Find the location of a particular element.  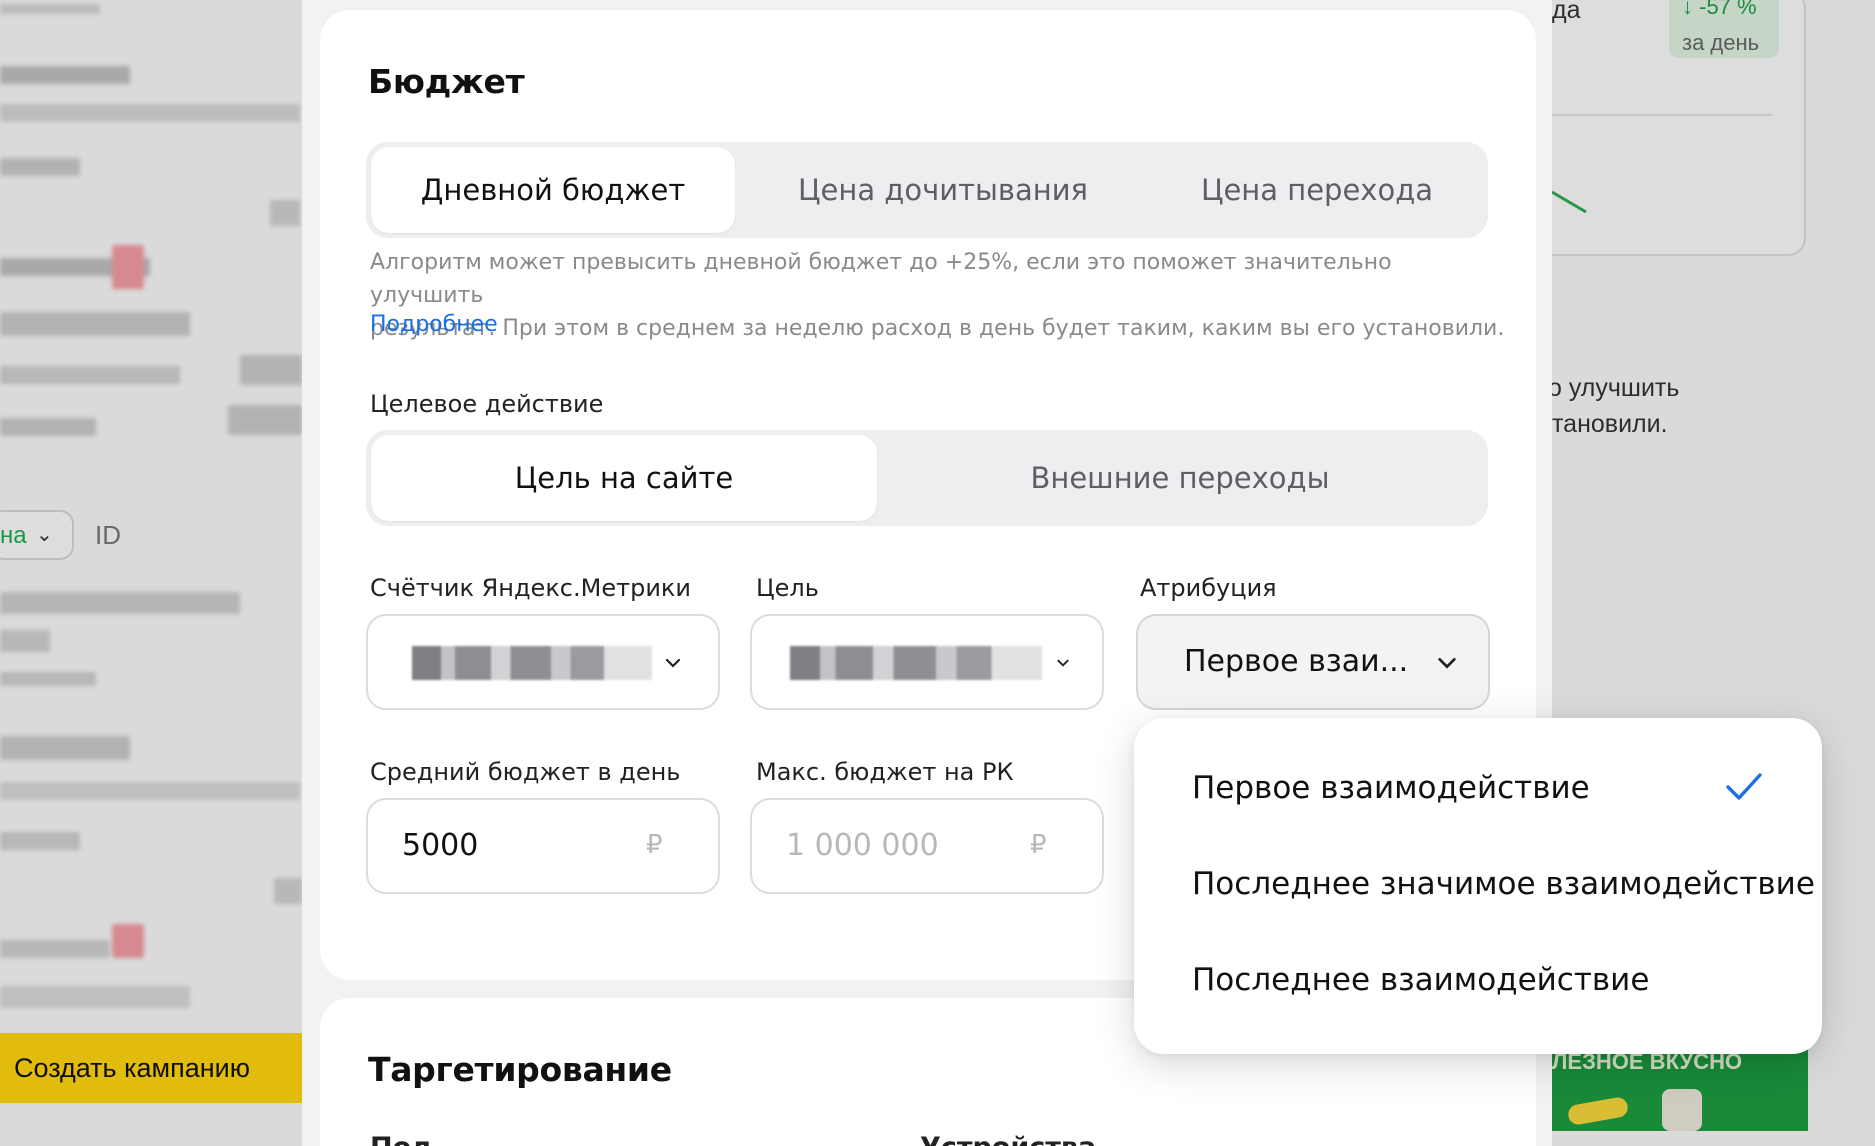

attribution-option-first: Первое взаимодействие is located at coordinates (1391, 788).